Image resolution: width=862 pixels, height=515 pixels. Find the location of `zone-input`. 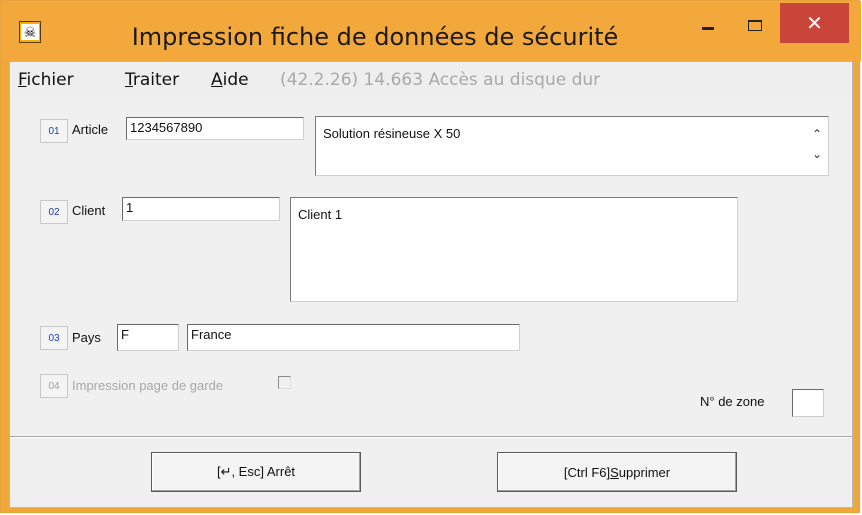

zone-input is located at coordinates (808, 403).